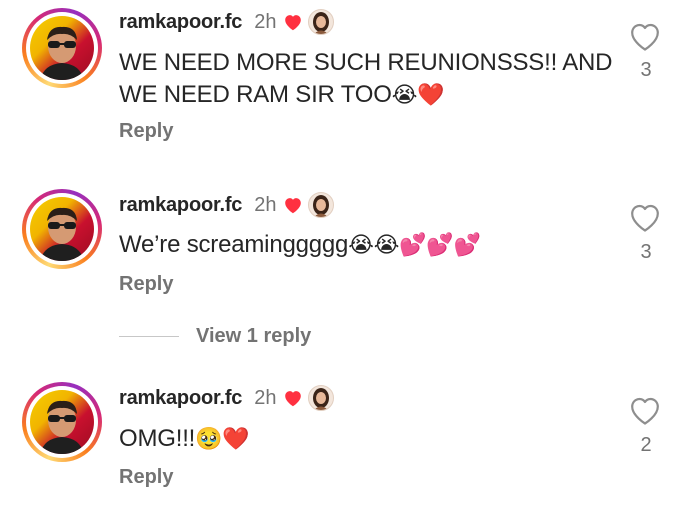 The height and width of the screenshot is (514, 700). What do you see at coordinates (646, 445) in the screenshot?
I see `like-count: 2` at bounding box center [646, 445].